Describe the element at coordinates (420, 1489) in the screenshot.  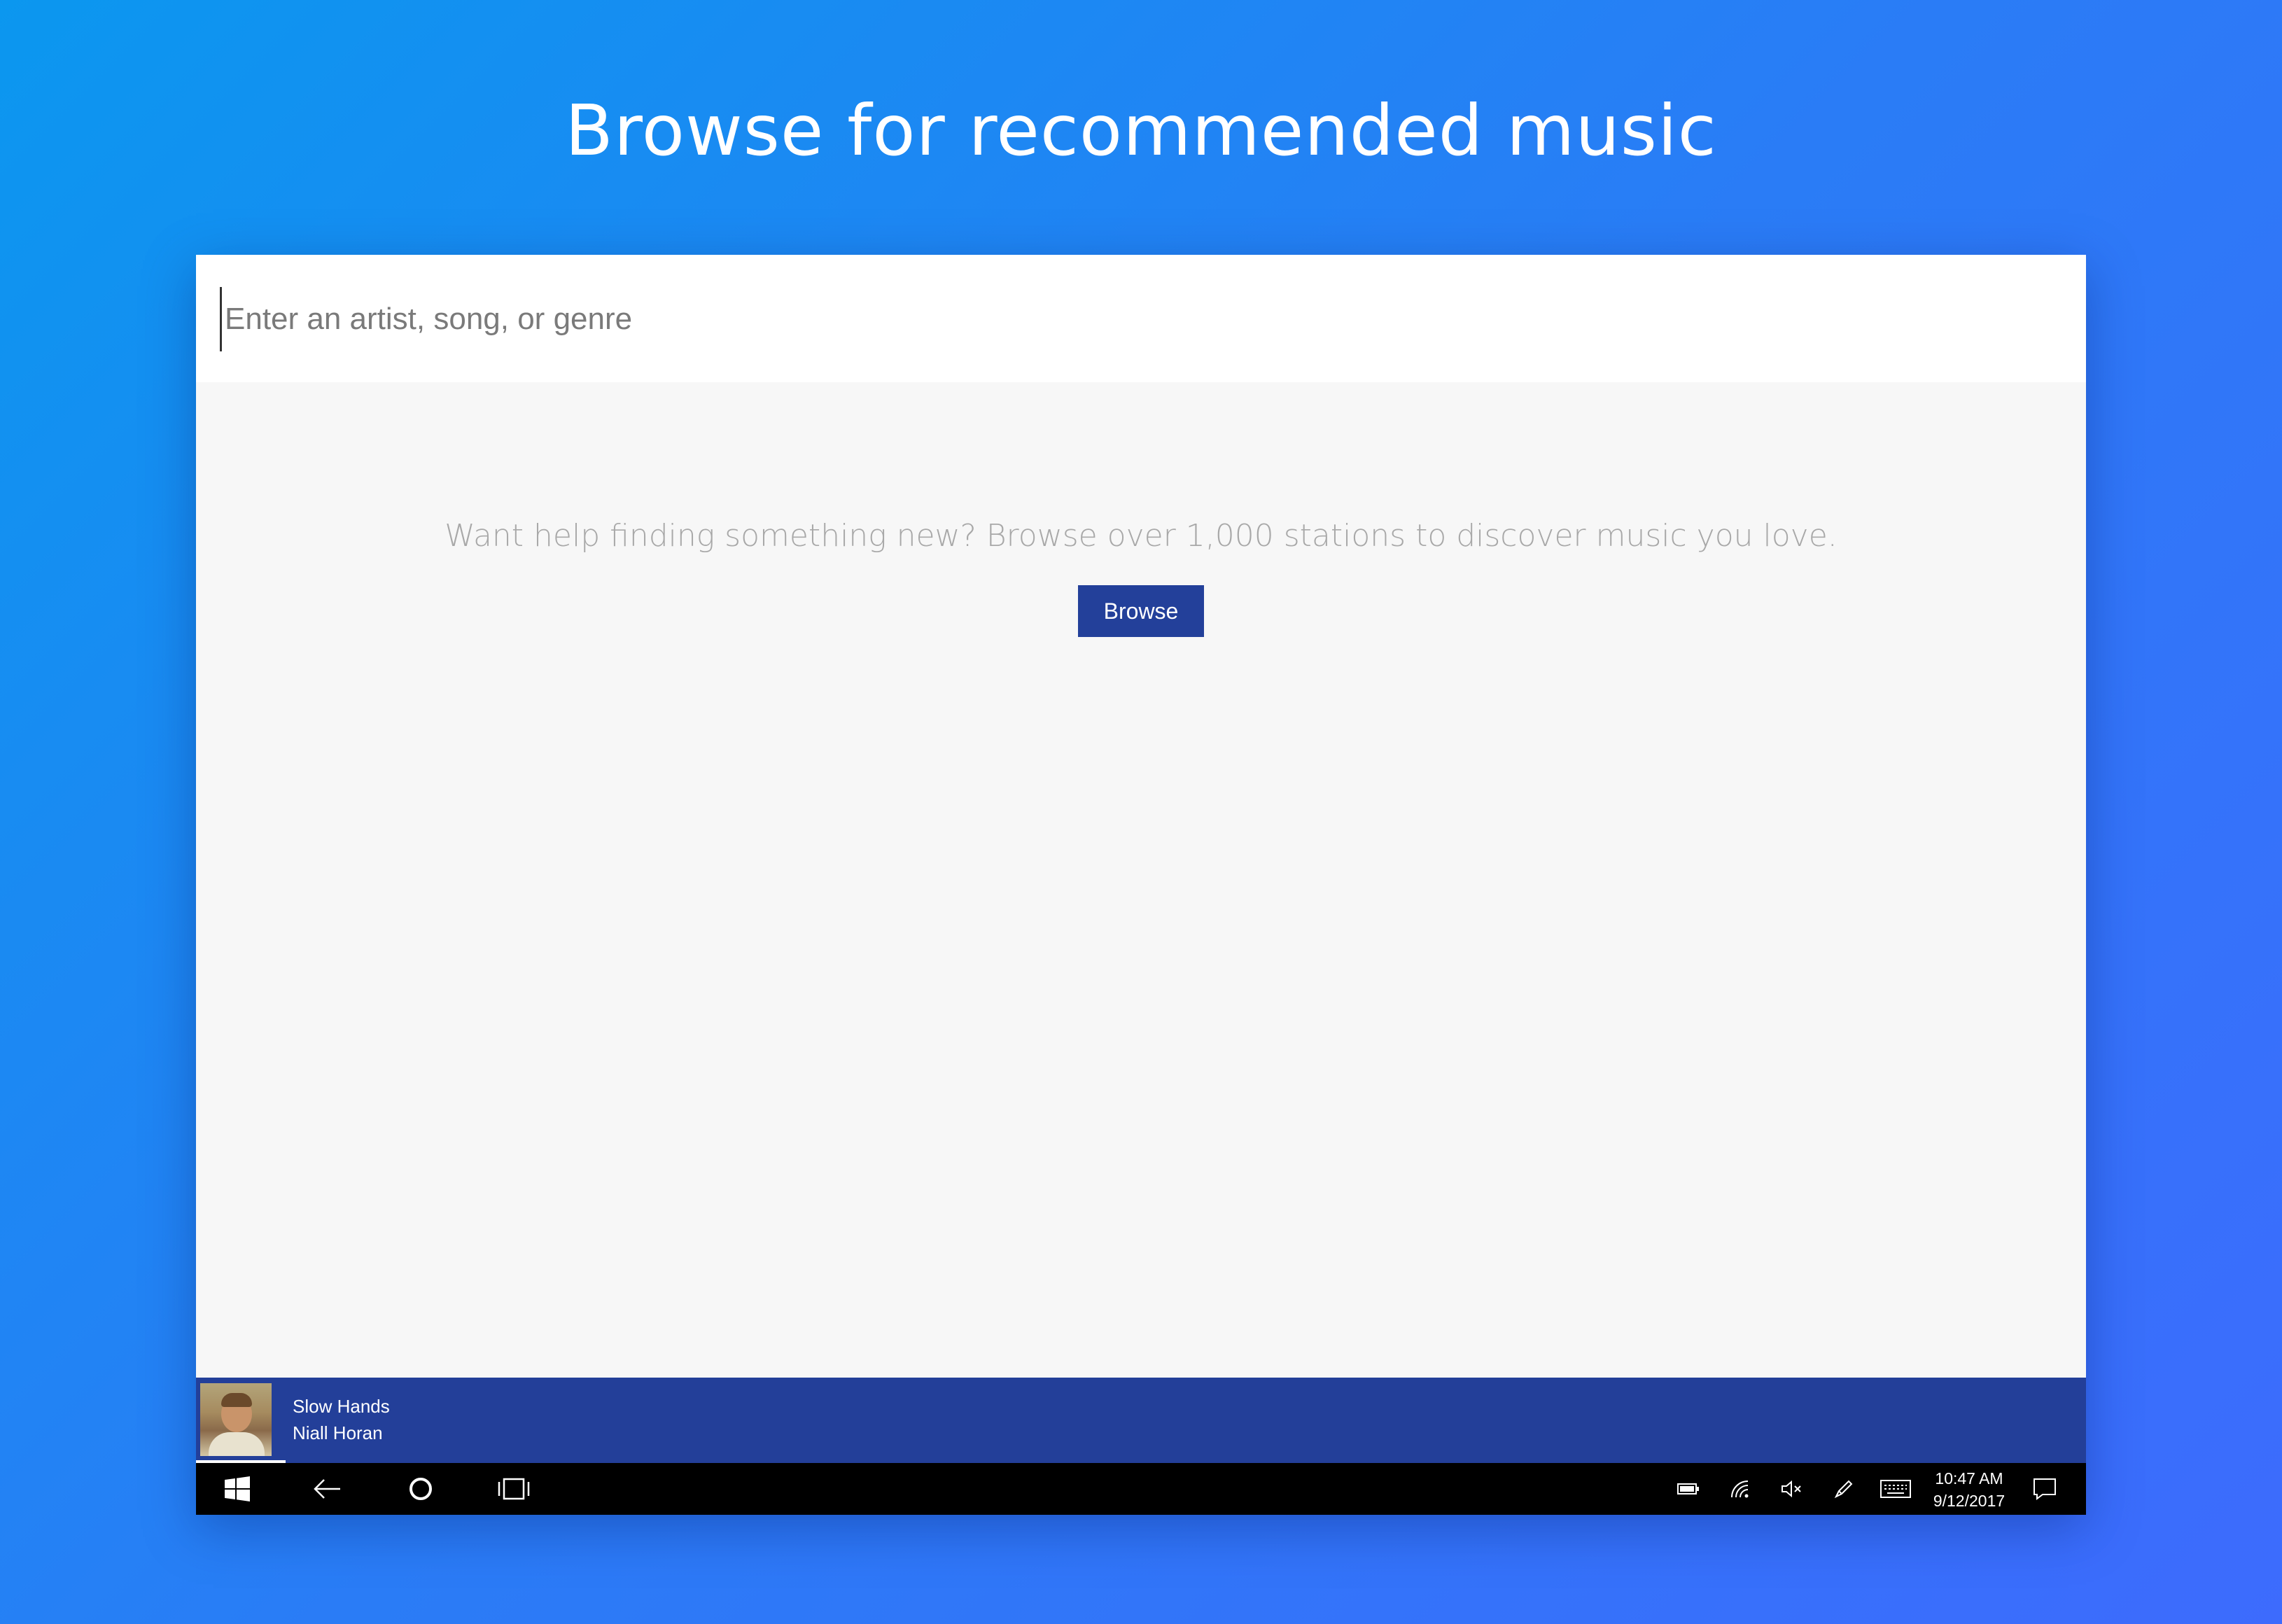
I see `cortana-circle-icon` at that location.